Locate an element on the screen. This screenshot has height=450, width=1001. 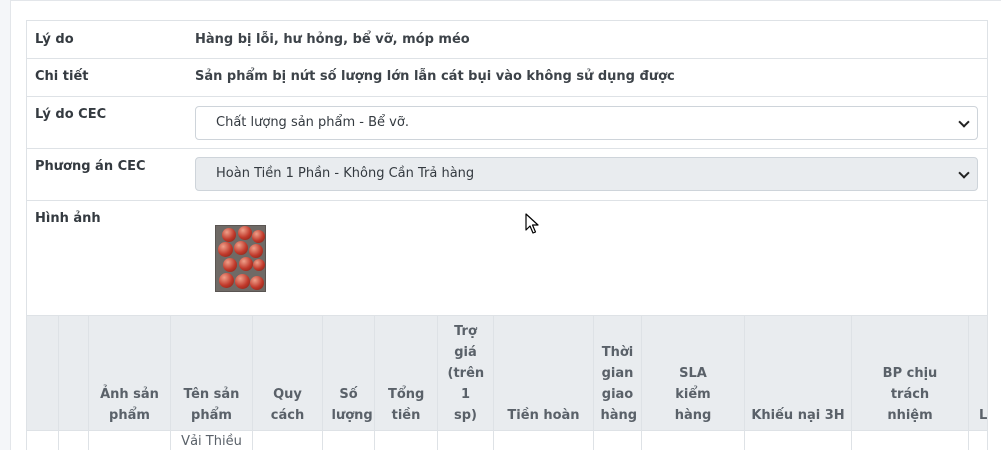
reason-value: Hàng bị lỗi, hư hỏng, bể vỡ, móp méo is located at coordinates (332, 39).